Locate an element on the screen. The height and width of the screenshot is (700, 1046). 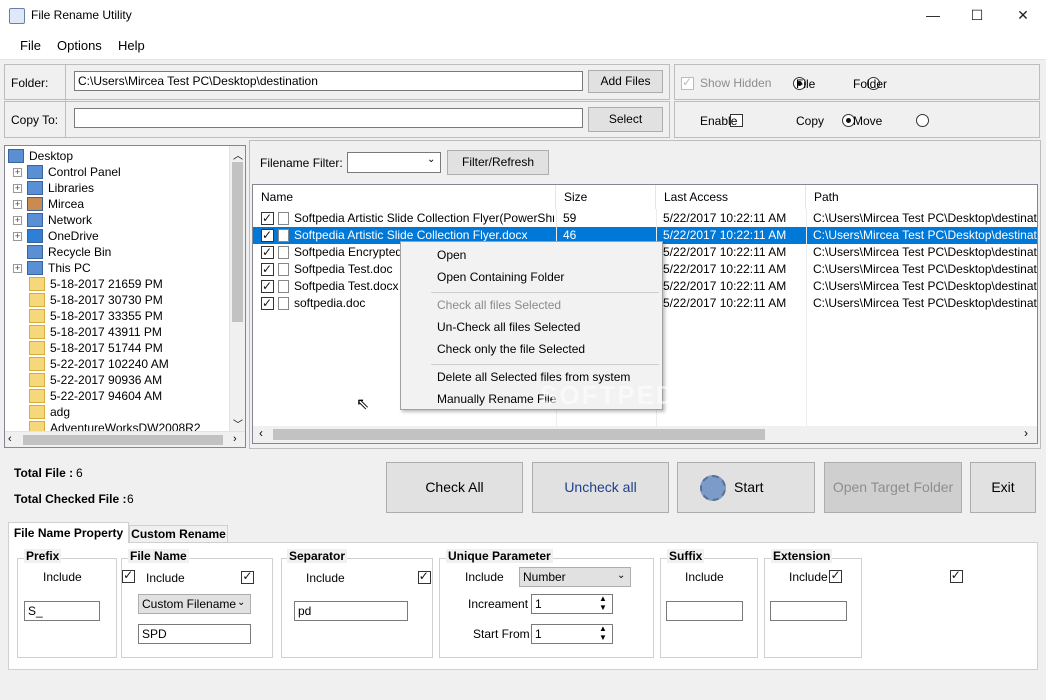
file-radio-label: File is located at coordinates (806, 84).